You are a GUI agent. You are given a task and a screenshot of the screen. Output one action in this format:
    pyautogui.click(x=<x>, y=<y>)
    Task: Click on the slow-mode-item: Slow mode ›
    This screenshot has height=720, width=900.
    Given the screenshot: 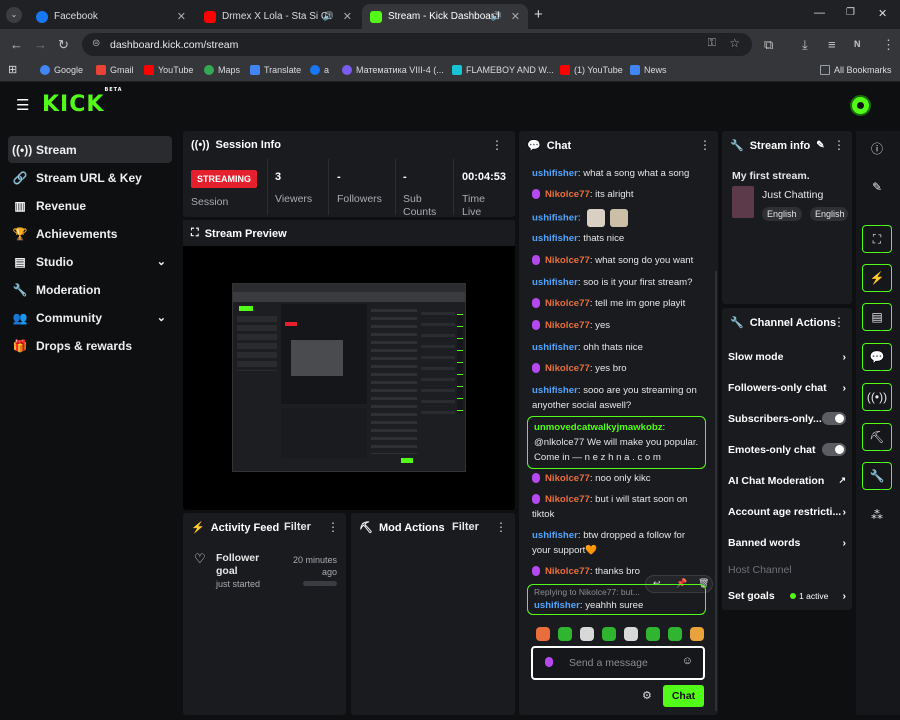 What is the action you would take?
    pyautogui.click(x=787, y=357)
    